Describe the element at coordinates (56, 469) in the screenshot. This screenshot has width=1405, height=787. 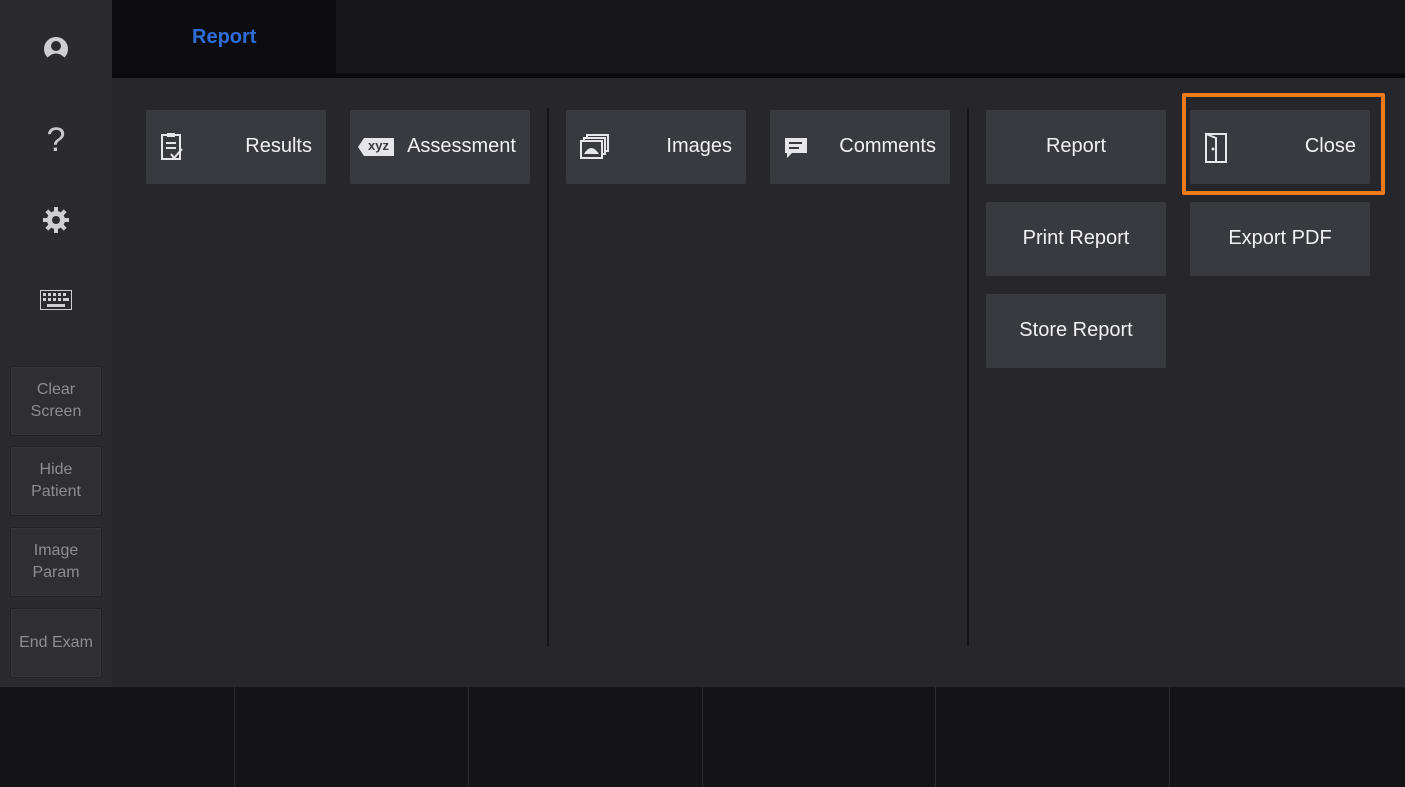
I see `hide-patient-label-line1: Hide` at that location.